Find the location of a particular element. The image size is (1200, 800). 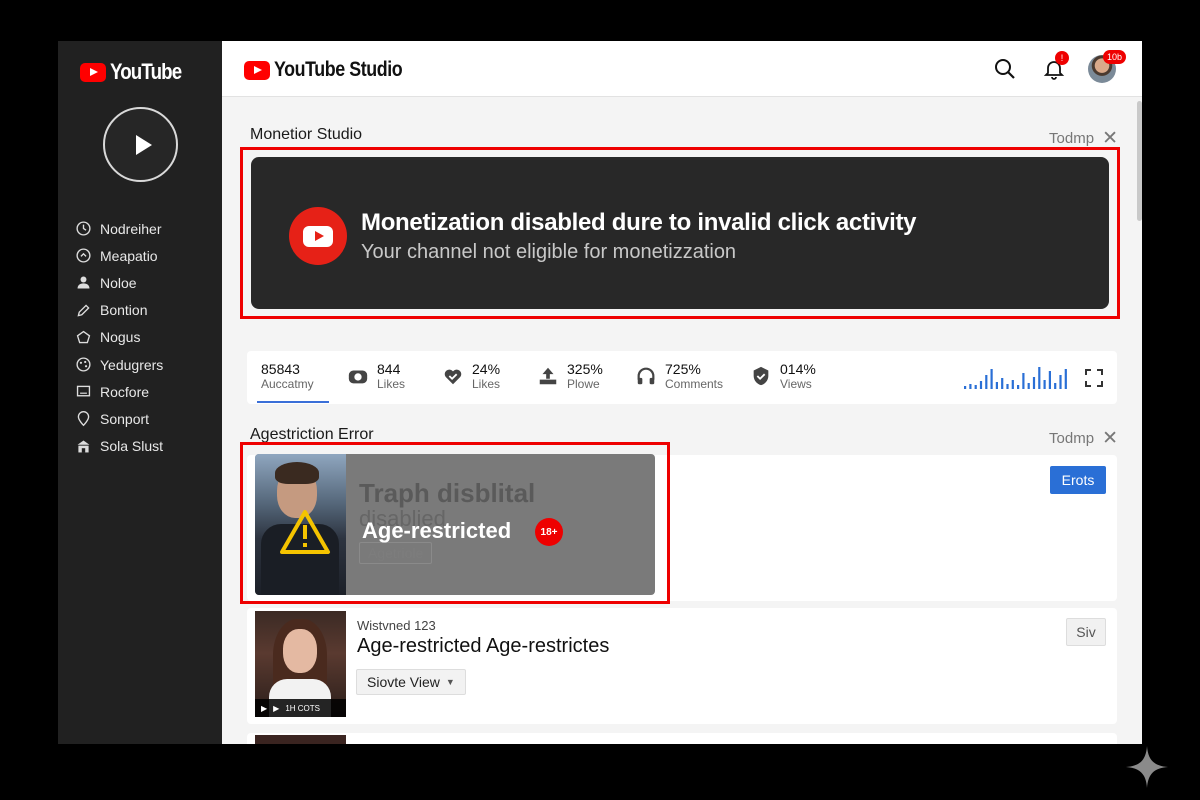

sidebar-item-rocfore: Rocfore is located at coordinates (118, 391).